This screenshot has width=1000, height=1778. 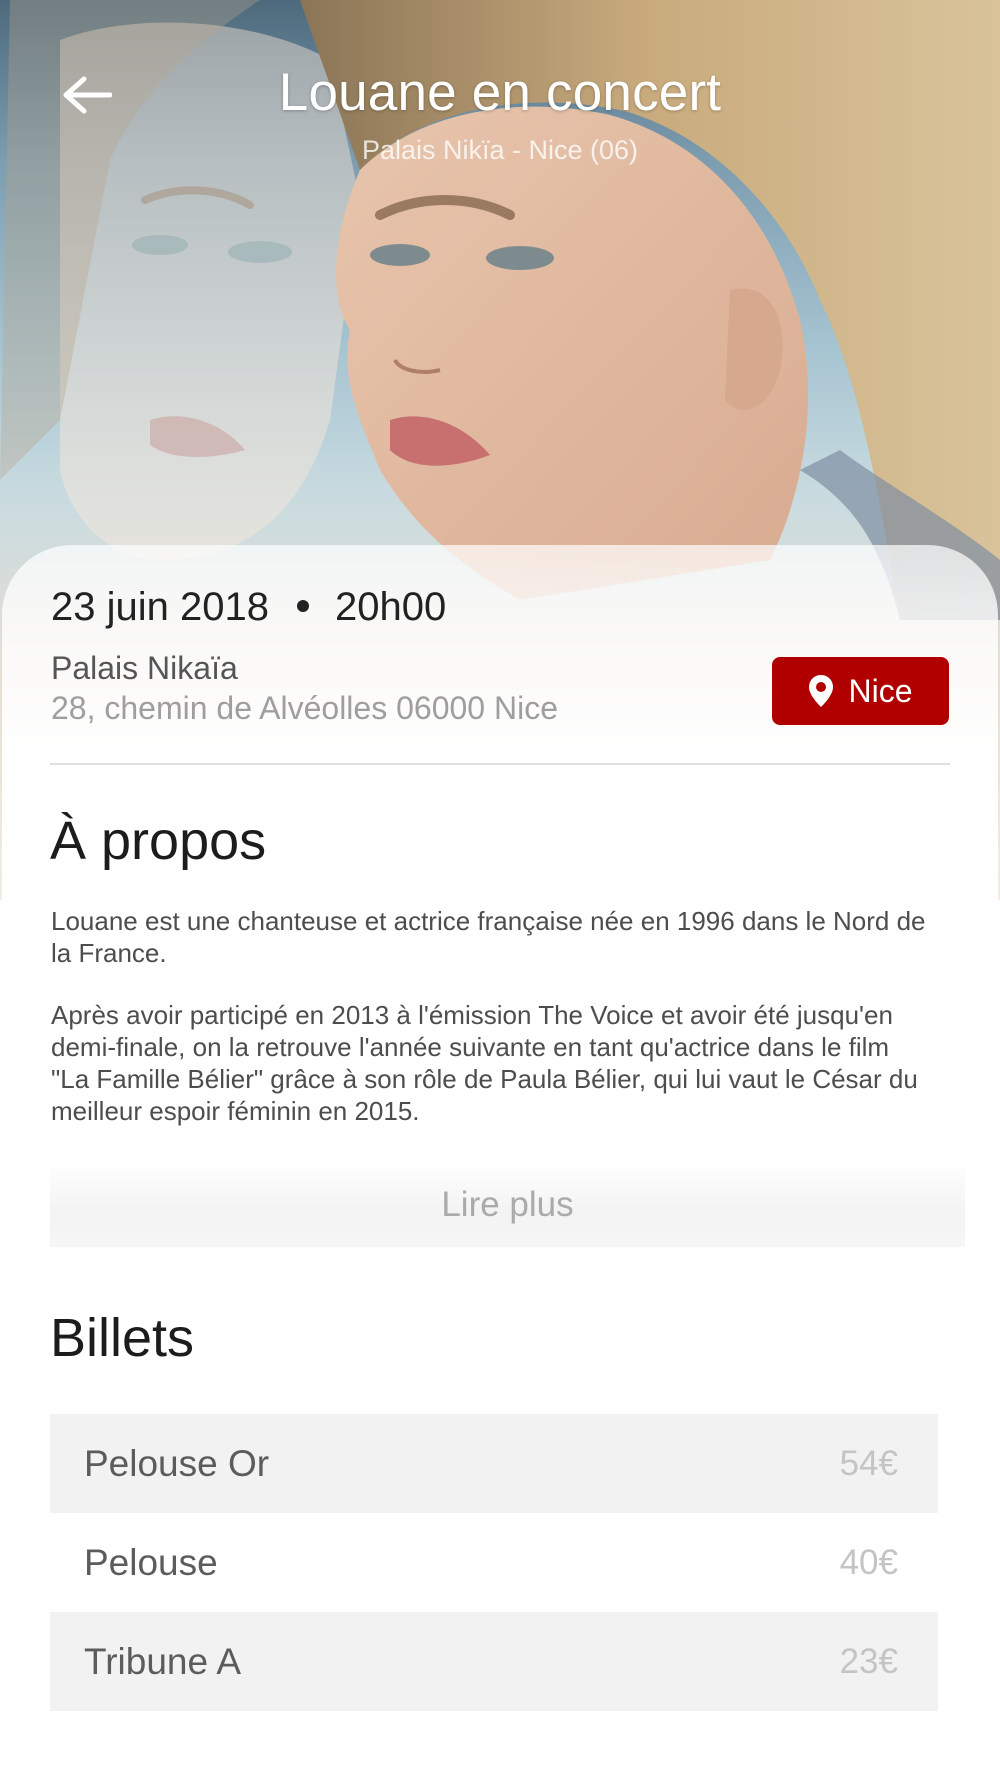 I want to click on location-button: Nice, so click(x=860, y=691).